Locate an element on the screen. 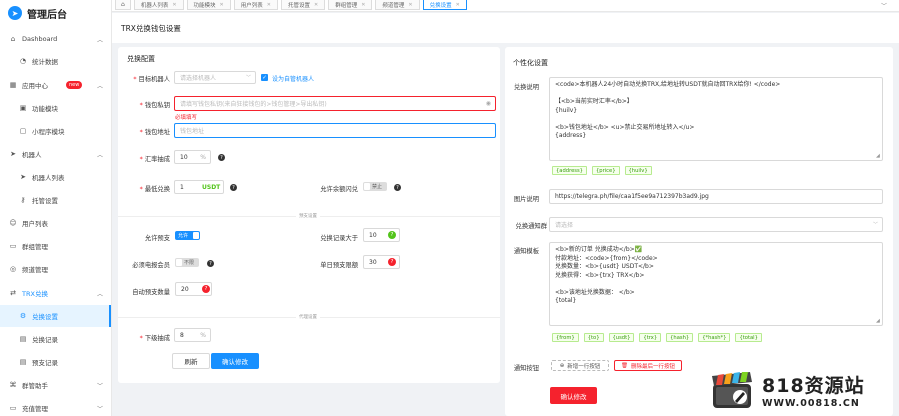  variable-tag: {usdt} is located at coordinates (621, 337).